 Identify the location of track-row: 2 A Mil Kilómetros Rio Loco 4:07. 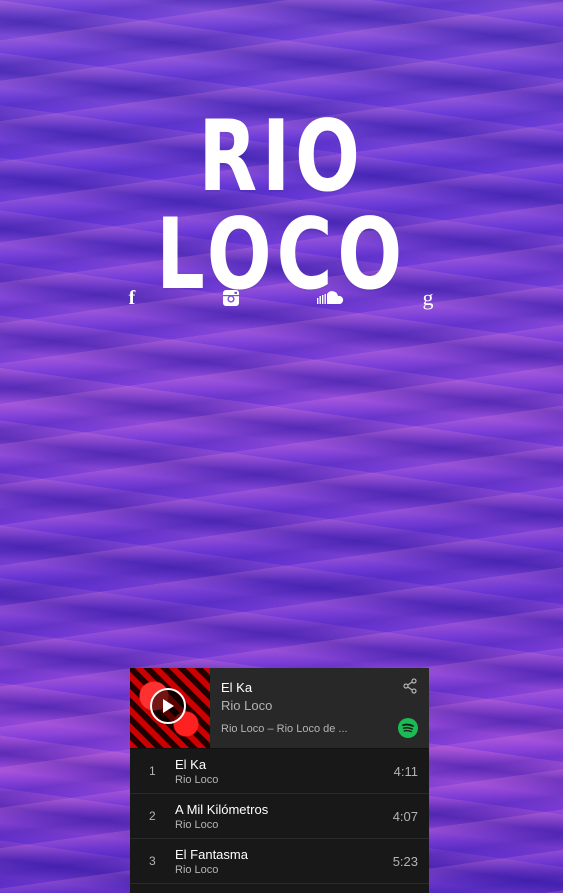
(279, 816).